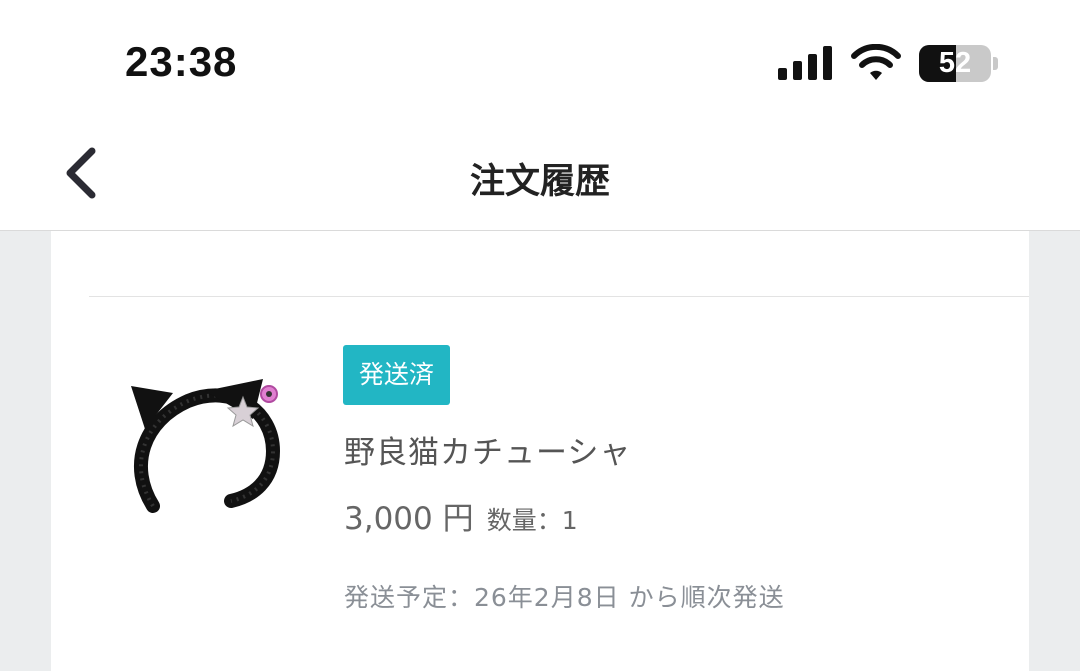 This screenshot has width=1080, height=671. What do you see at coordinates (805, 63) in the screenshot?
I see `cellular-signal-icon` at bounding box center [805, 63].